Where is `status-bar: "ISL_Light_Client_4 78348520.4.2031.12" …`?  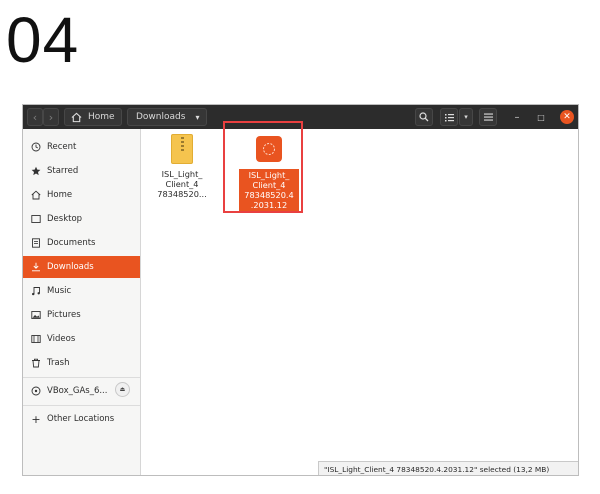 status-bar: "ISL_Light_Client_4 78348520.4.2031.12" … is located at coordinates (448, 468).